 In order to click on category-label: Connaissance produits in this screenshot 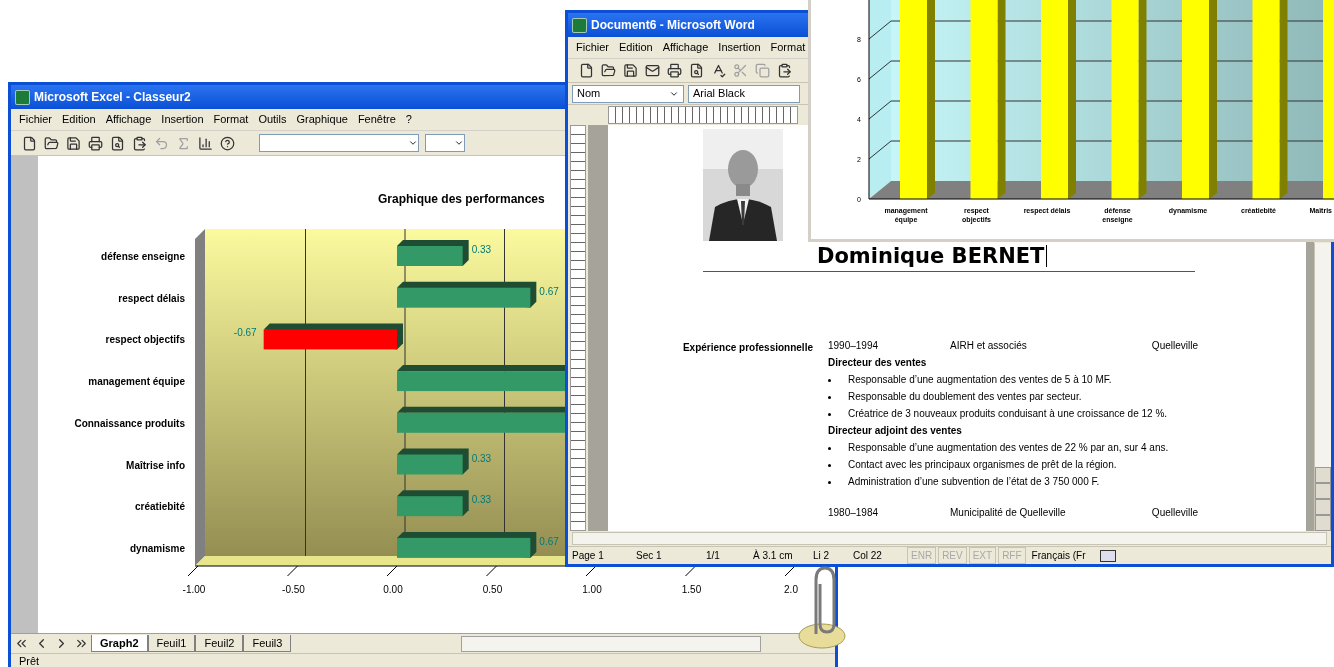, I will do `click(129, 423)`.